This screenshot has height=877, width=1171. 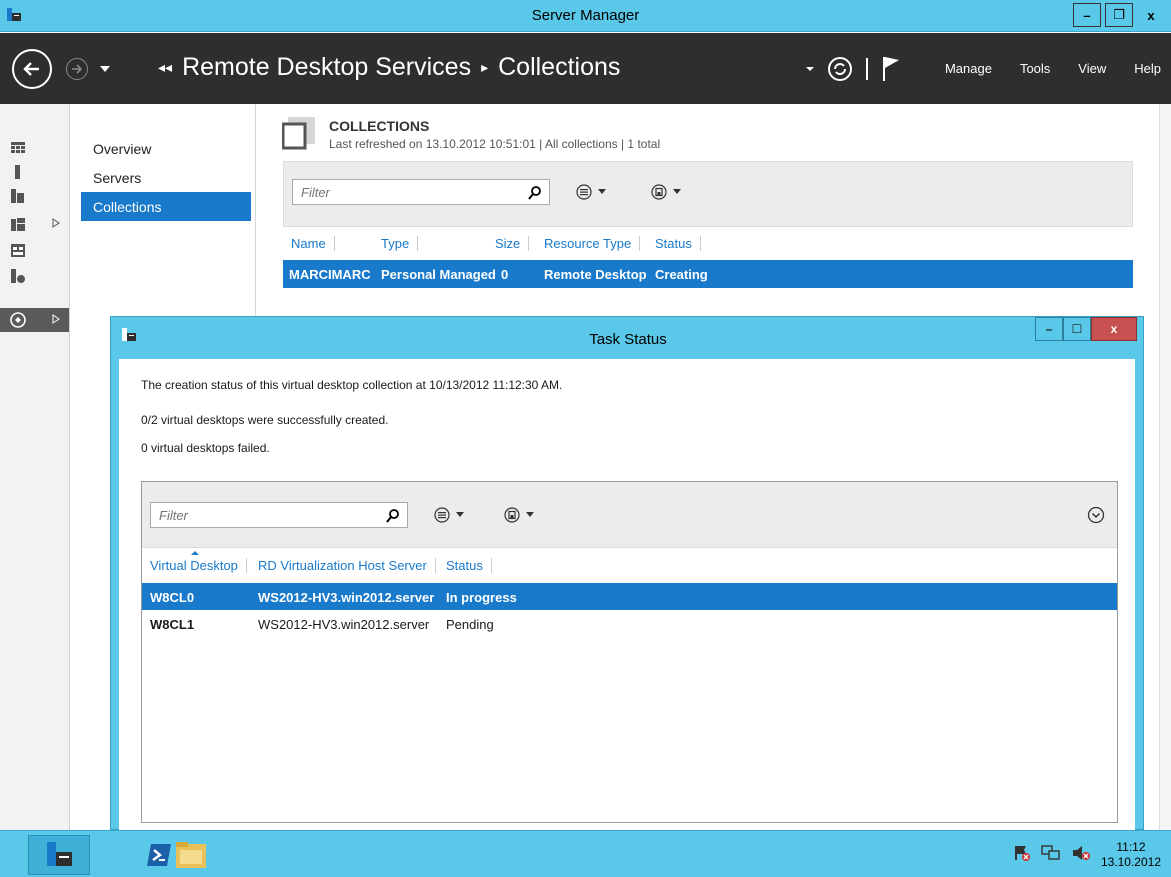 I want to click on table-row: W8CL1 WS2012-HV3.win2012.server Pending, so click(x=629, y=623).